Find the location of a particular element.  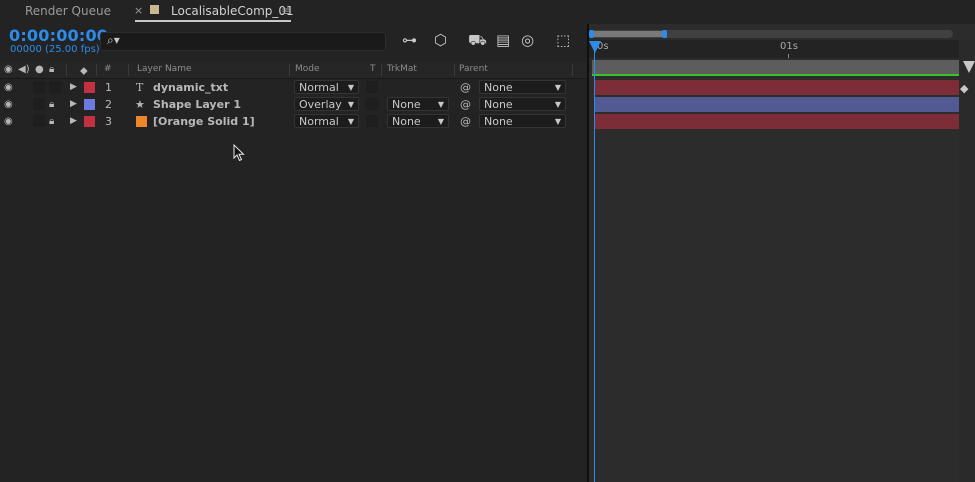

layer-number: 2 is located at coordinates (108, 104).